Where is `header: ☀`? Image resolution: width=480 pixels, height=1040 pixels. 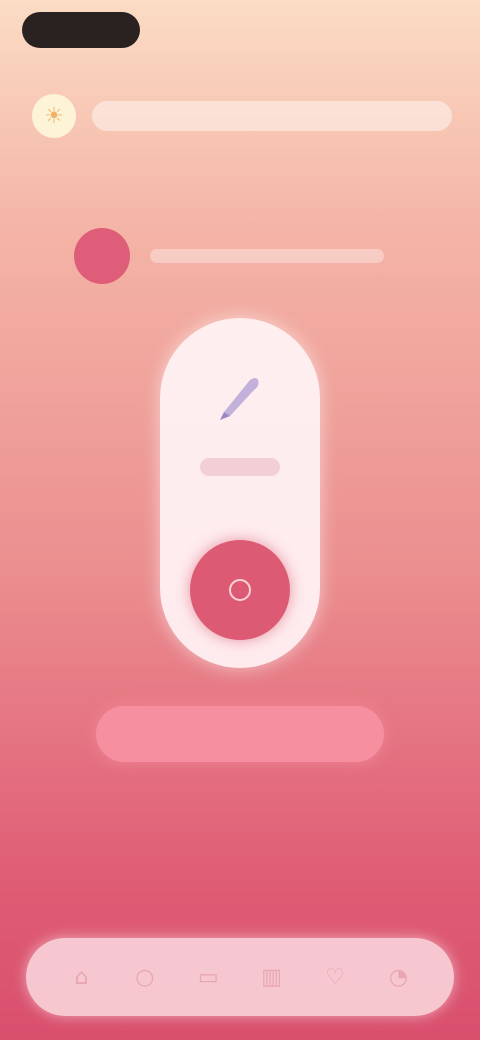 header: ☀ is located at coordinates (242, 116).